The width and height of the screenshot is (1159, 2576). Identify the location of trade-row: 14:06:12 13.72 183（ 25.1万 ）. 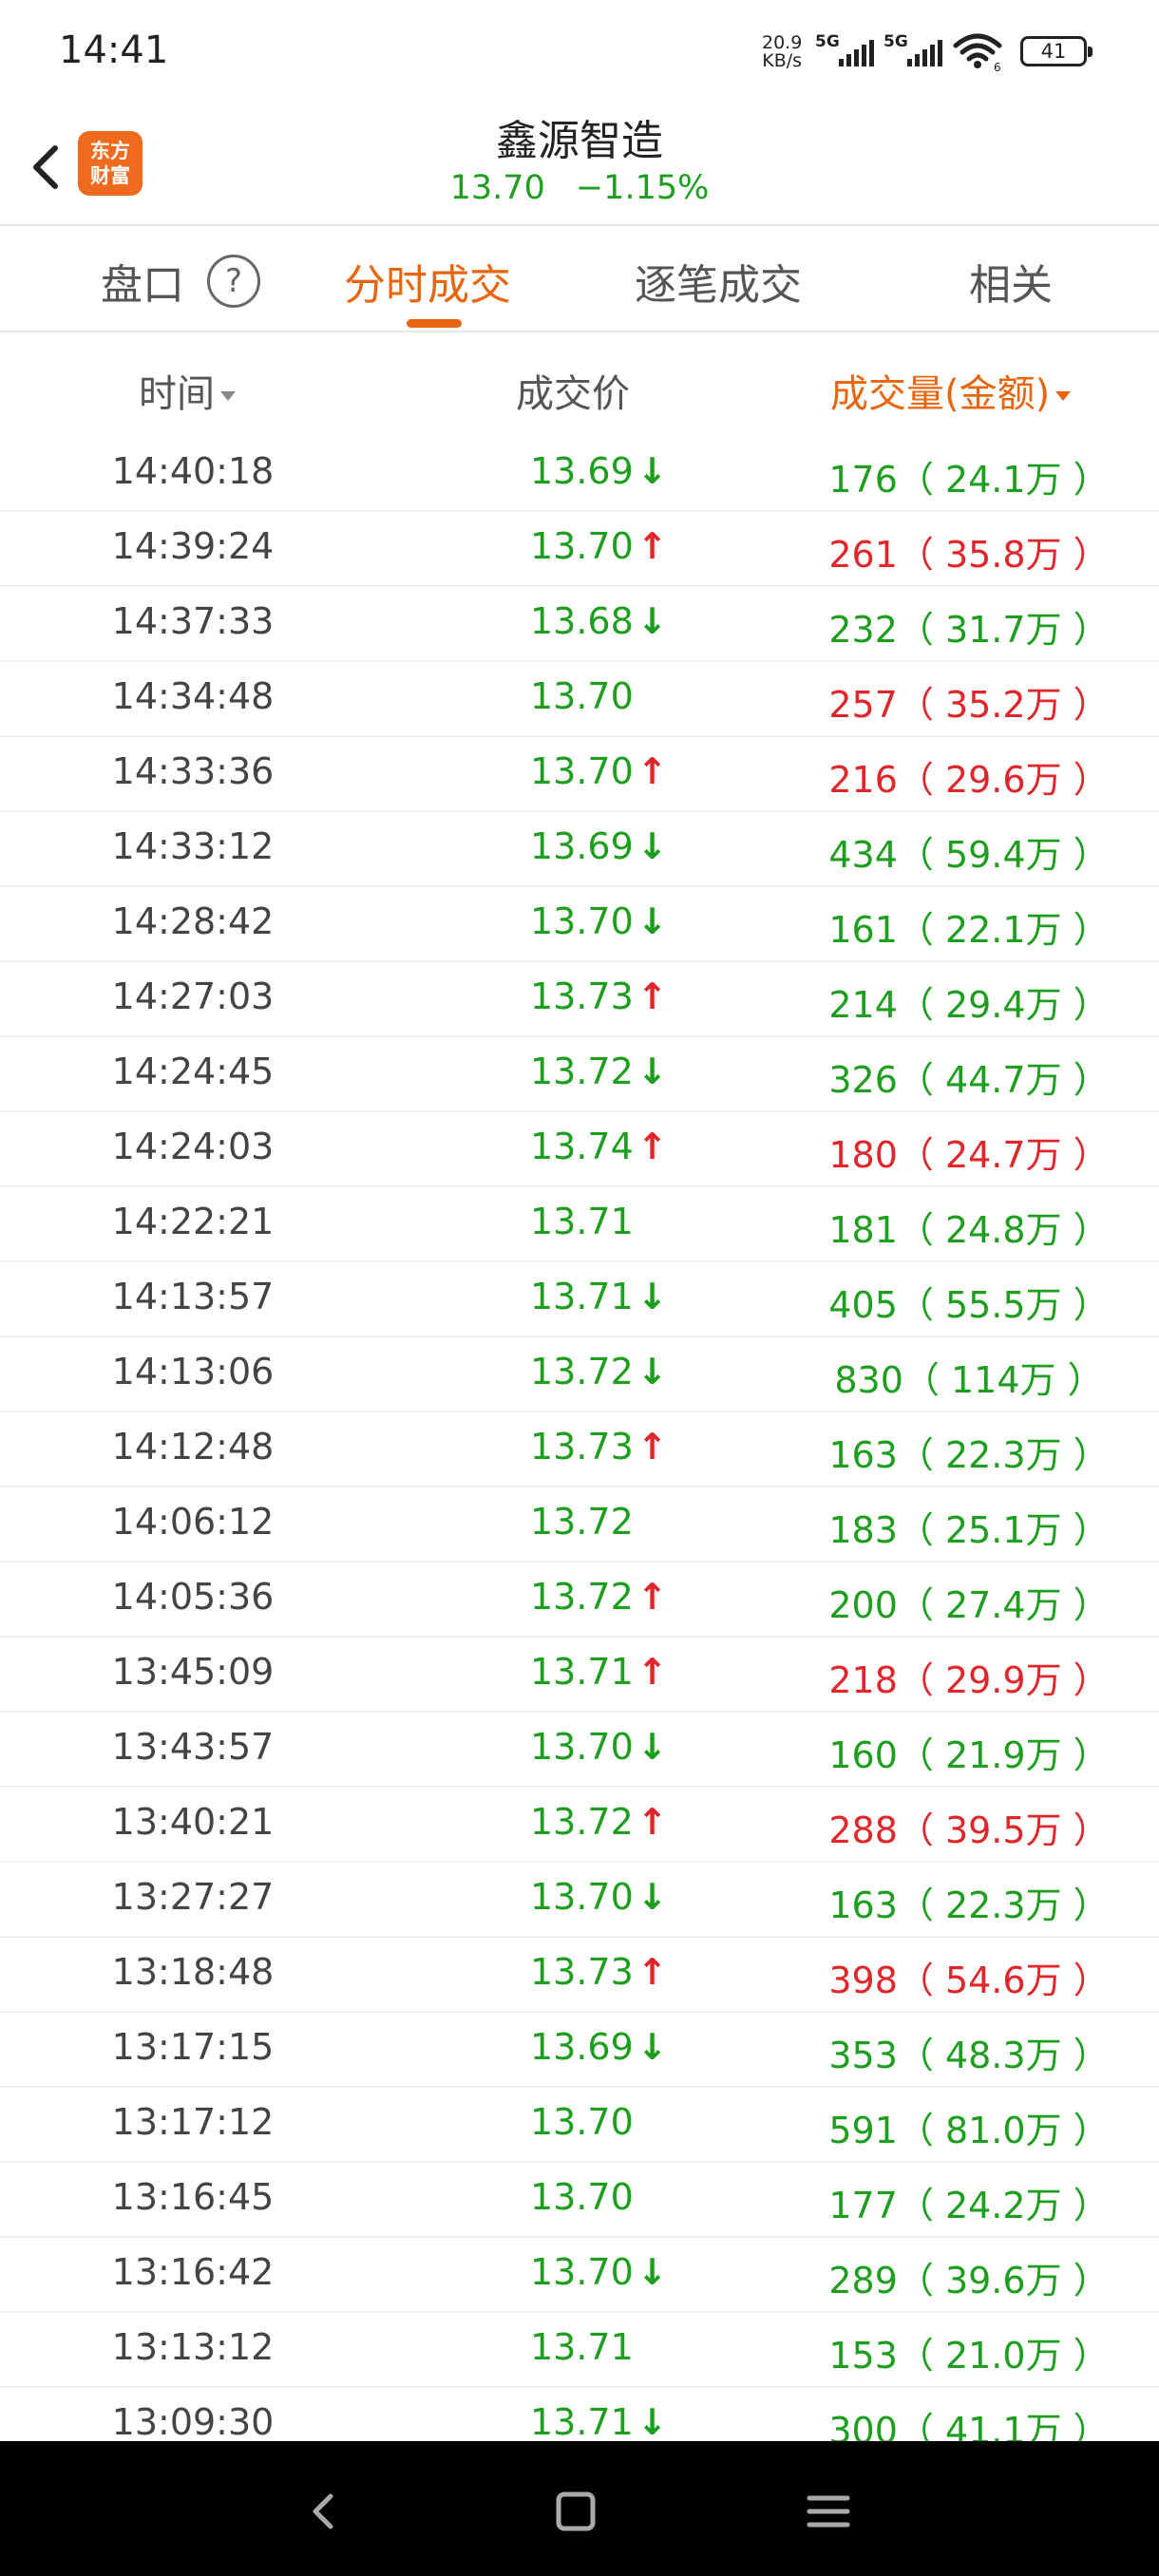
(579, 1525).